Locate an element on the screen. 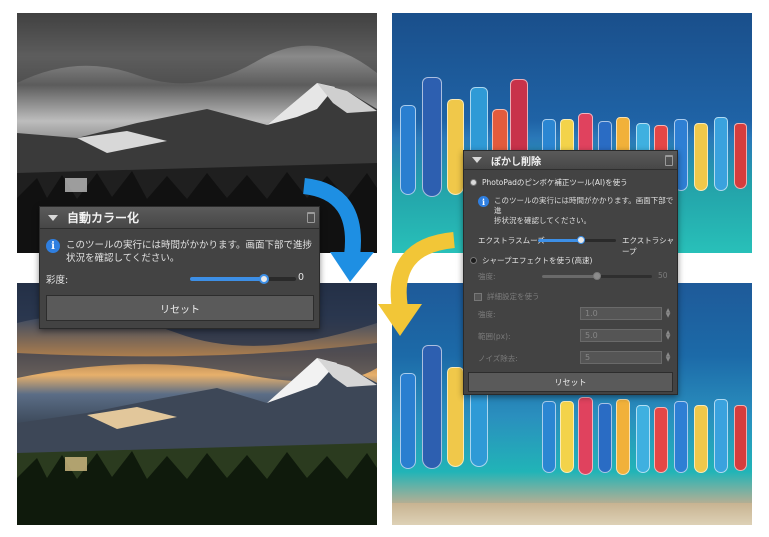  field-label: 範囲(px): is located at coordinates (494, 336).